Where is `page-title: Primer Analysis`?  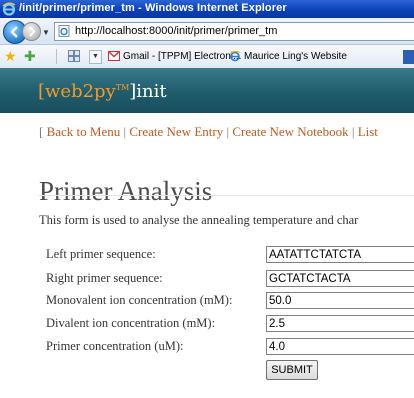
page-title: Primer Analysis is located at coordinates (126, 191).